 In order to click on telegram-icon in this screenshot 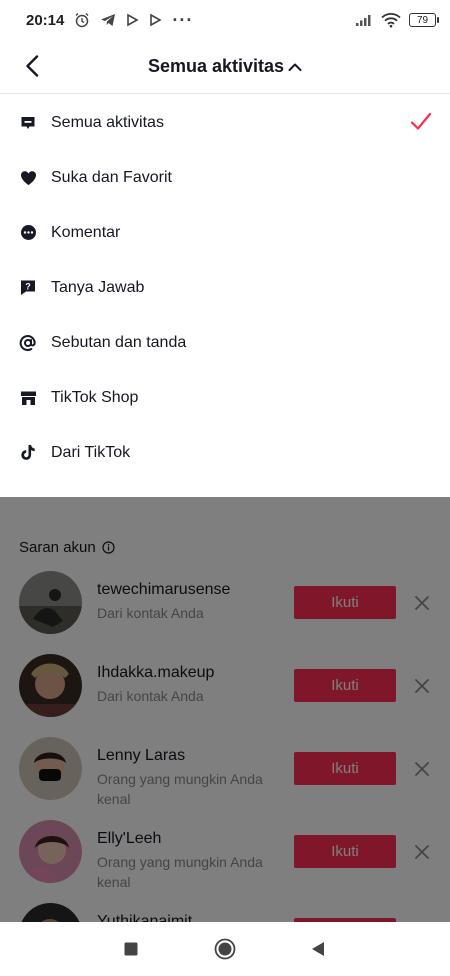, I will do `click(108, 20)`.